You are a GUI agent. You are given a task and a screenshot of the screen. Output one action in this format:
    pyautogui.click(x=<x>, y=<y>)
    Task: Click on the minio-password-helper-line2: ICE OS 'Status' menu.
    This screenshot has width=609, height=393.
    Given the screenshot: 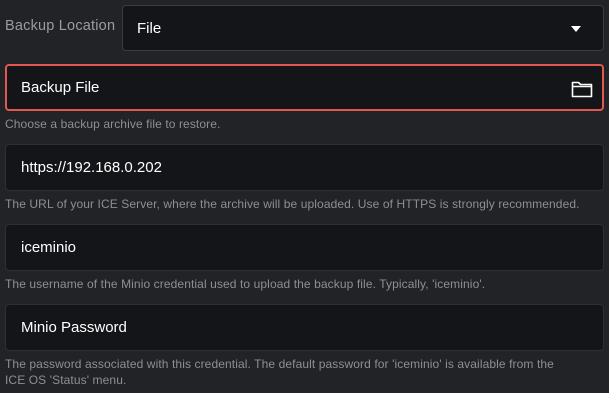 What is the action you would take?
    pyautogui.click(x=66, y=380)
    